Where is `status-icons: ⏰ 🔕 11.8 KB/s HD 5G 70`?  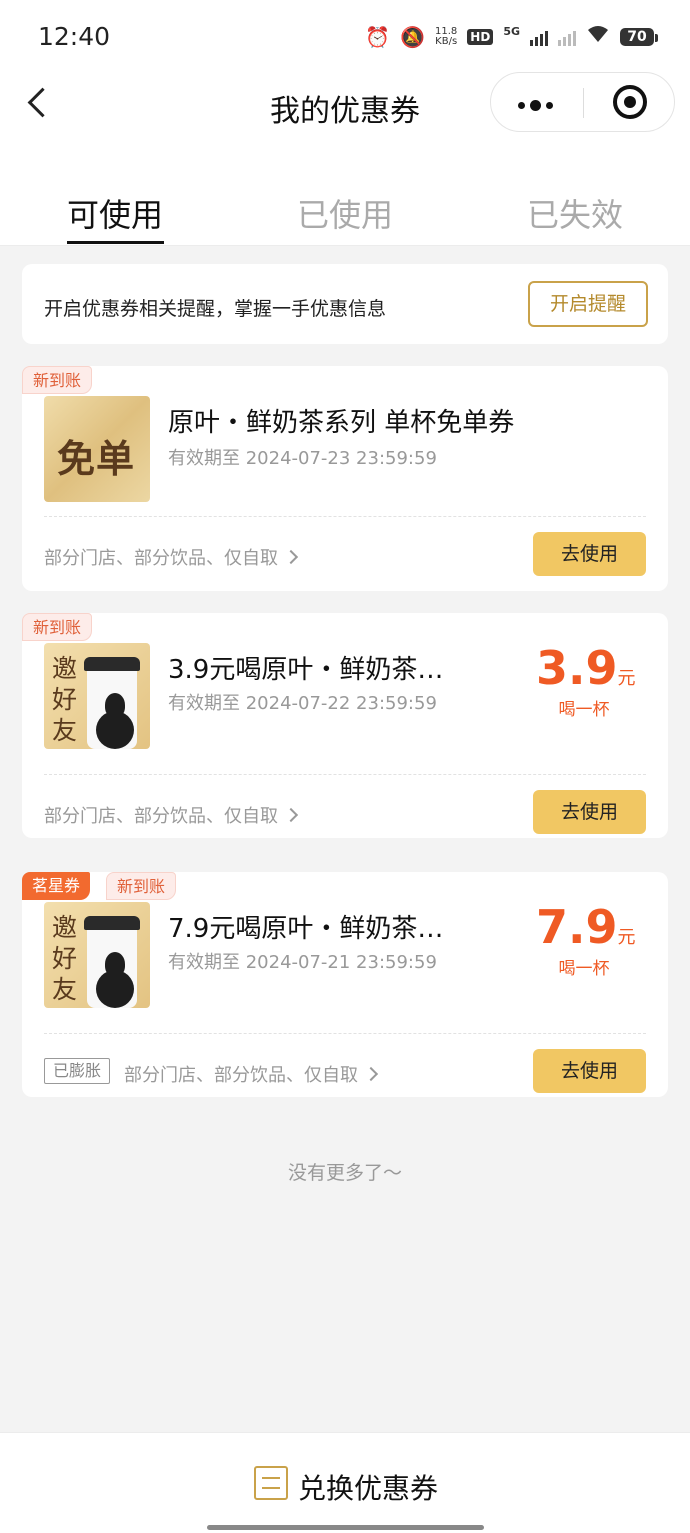 status-icons: ⏰ 🔕 11.8 KB/s HD 5G 70 is located at coordinates (511, 37).